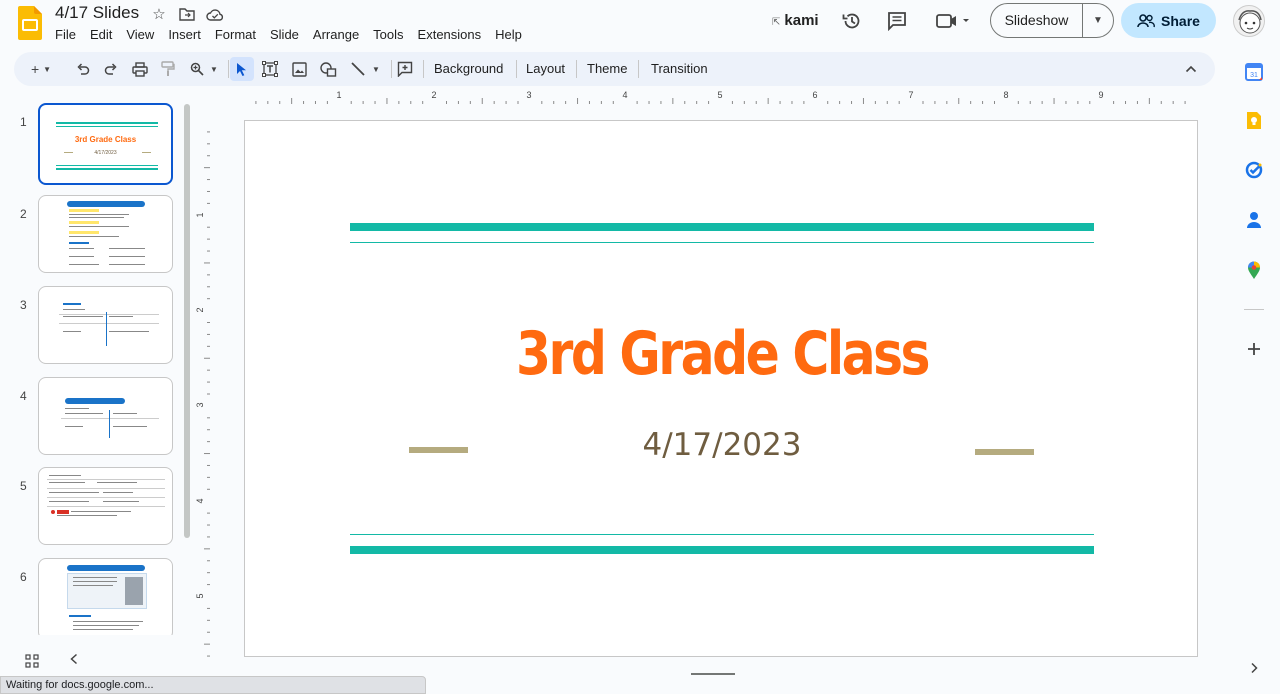 This screenshot has width=1280, height=694. What do you see at coordinates (450, 34) in the screenshot?
I see `menu-extensions: Extensions` at bounding box center [450, 34].